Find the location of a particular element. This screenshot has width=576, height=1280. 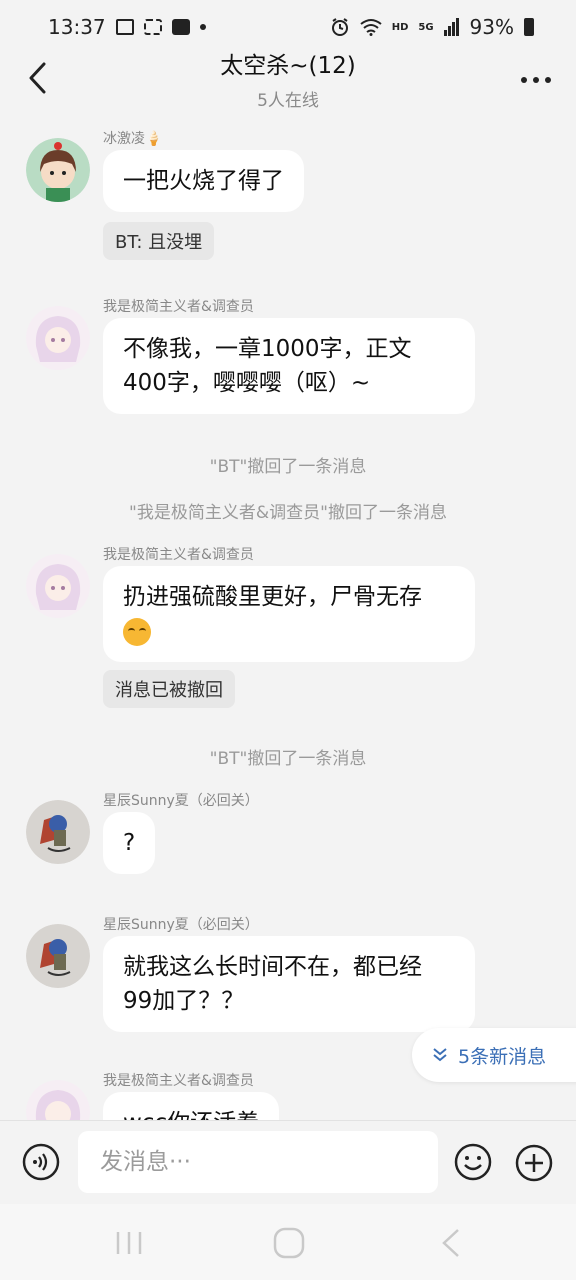

online-count: 5人在线 is located at coordinates (288, 100).